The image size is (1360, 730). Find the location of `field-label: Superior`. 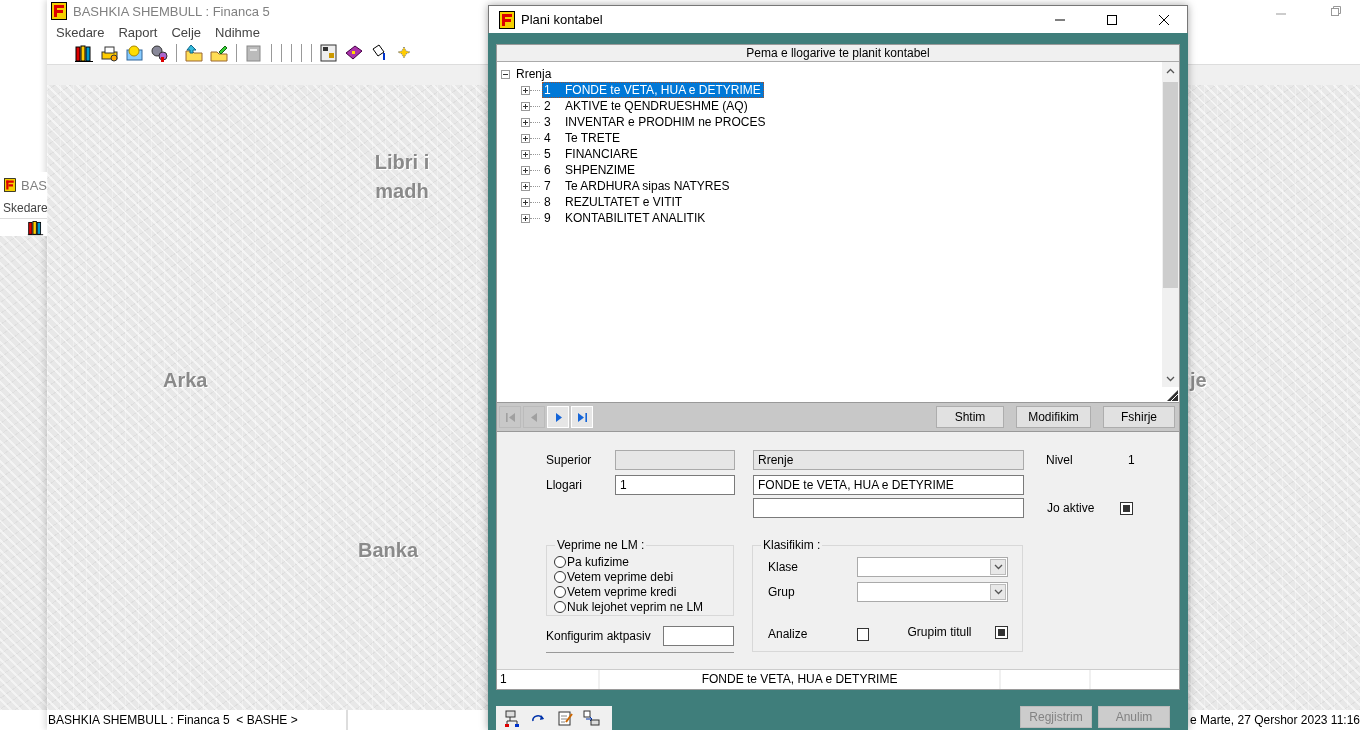

field-label: Superior is located at coordinates (569, 460).